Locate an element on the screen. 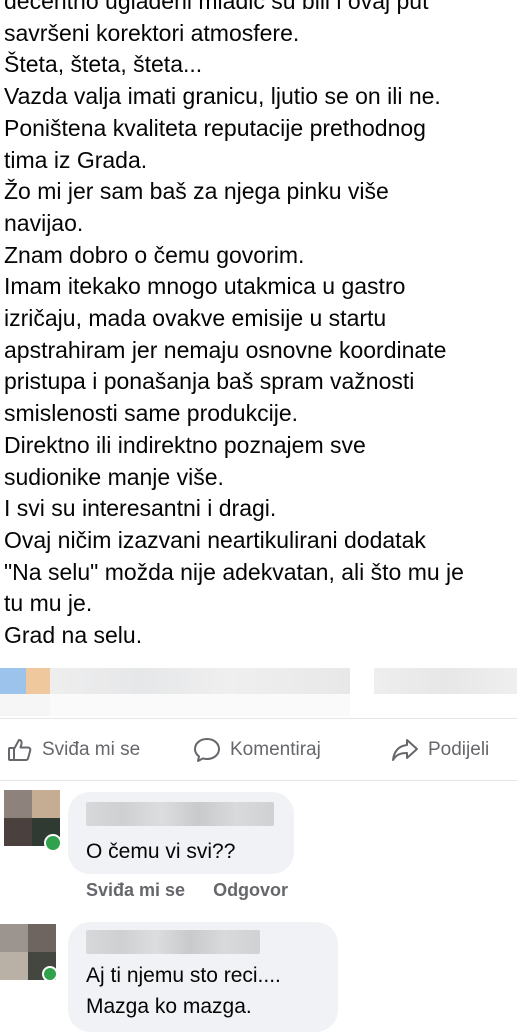  post-line: Grad na selu. is located at coordinates (73, 635).